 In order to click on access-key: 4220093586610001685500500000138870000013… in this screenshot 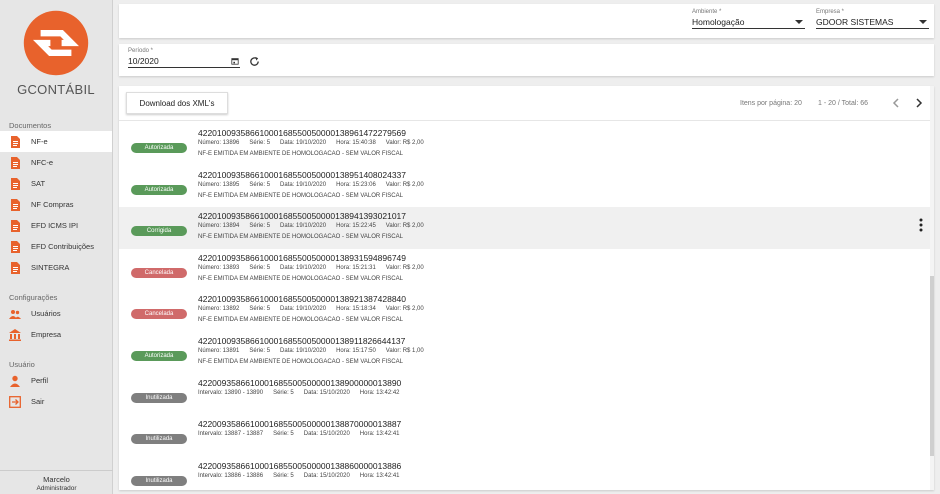, I will do `click(300, 424)`.